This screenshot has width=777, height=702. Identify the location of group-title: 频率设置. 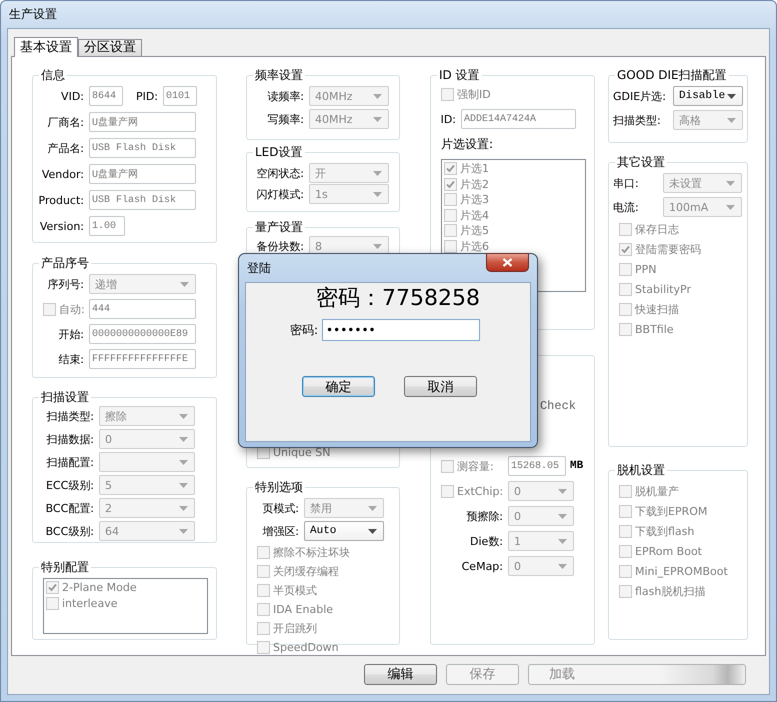
(279, 75).